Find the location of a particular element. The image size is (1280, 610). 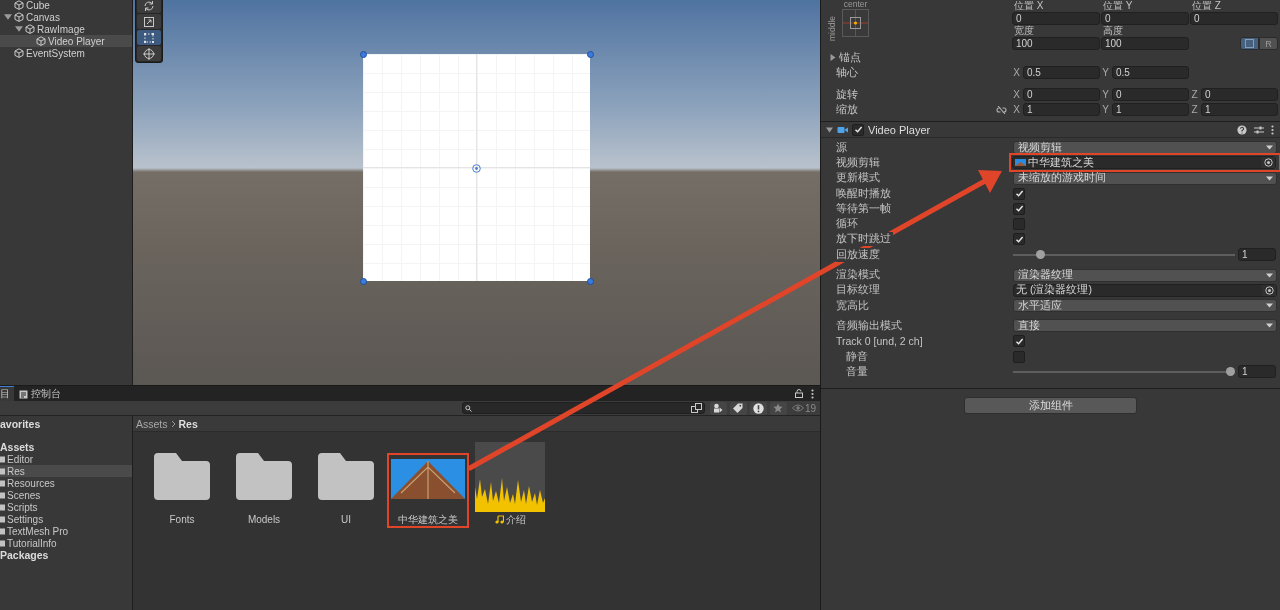

video-clip-icon is located at coordinates (1020, 163).